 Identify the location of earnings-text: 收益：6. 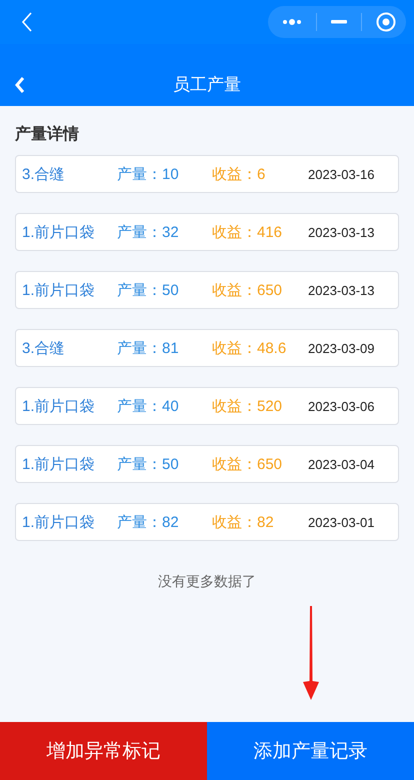
(239, 174).